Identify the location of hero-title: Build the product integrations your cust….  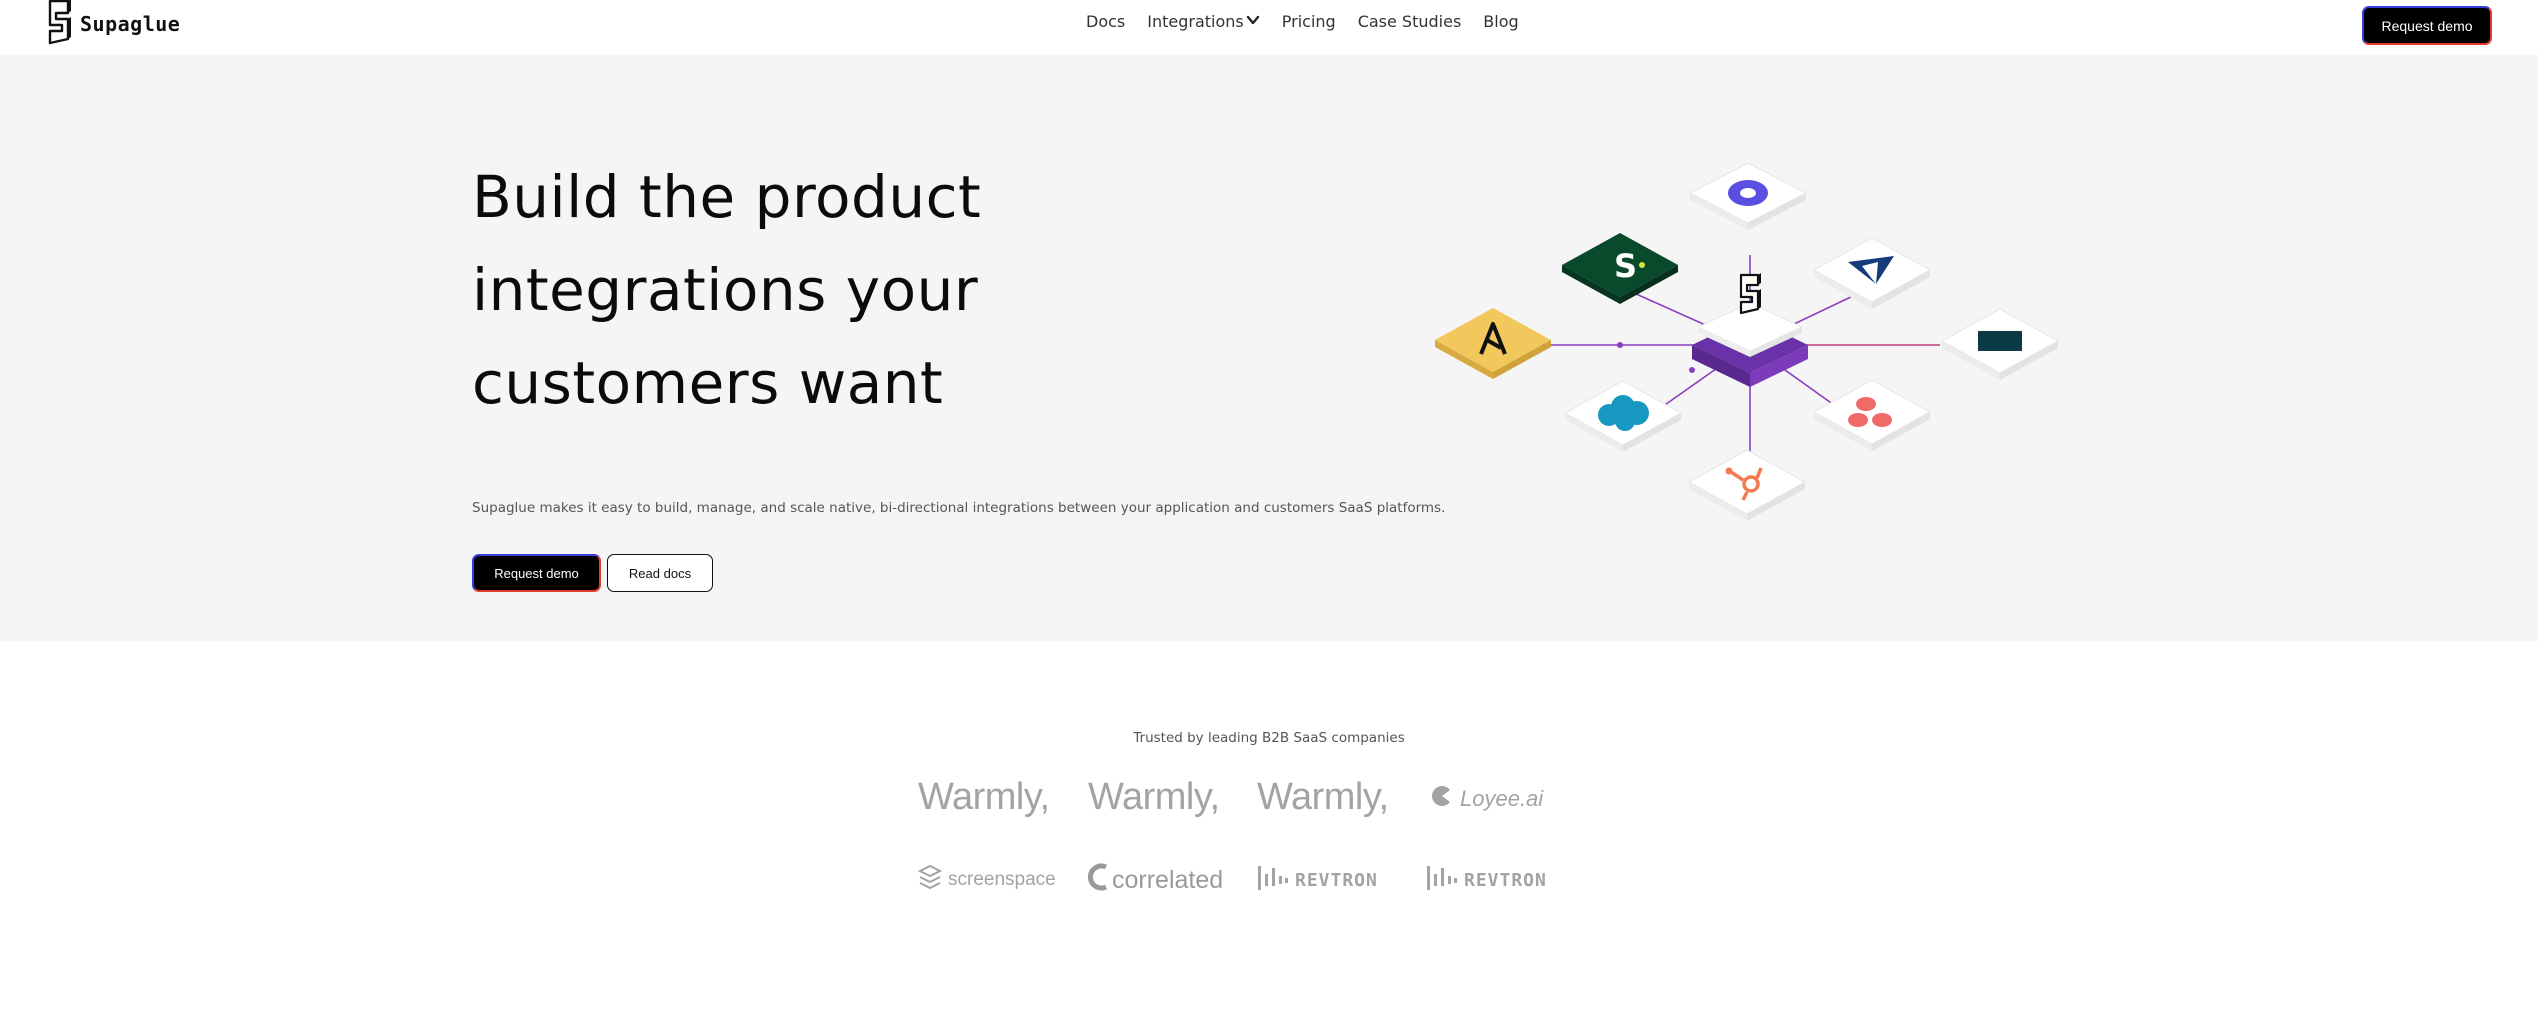
(832, 290).